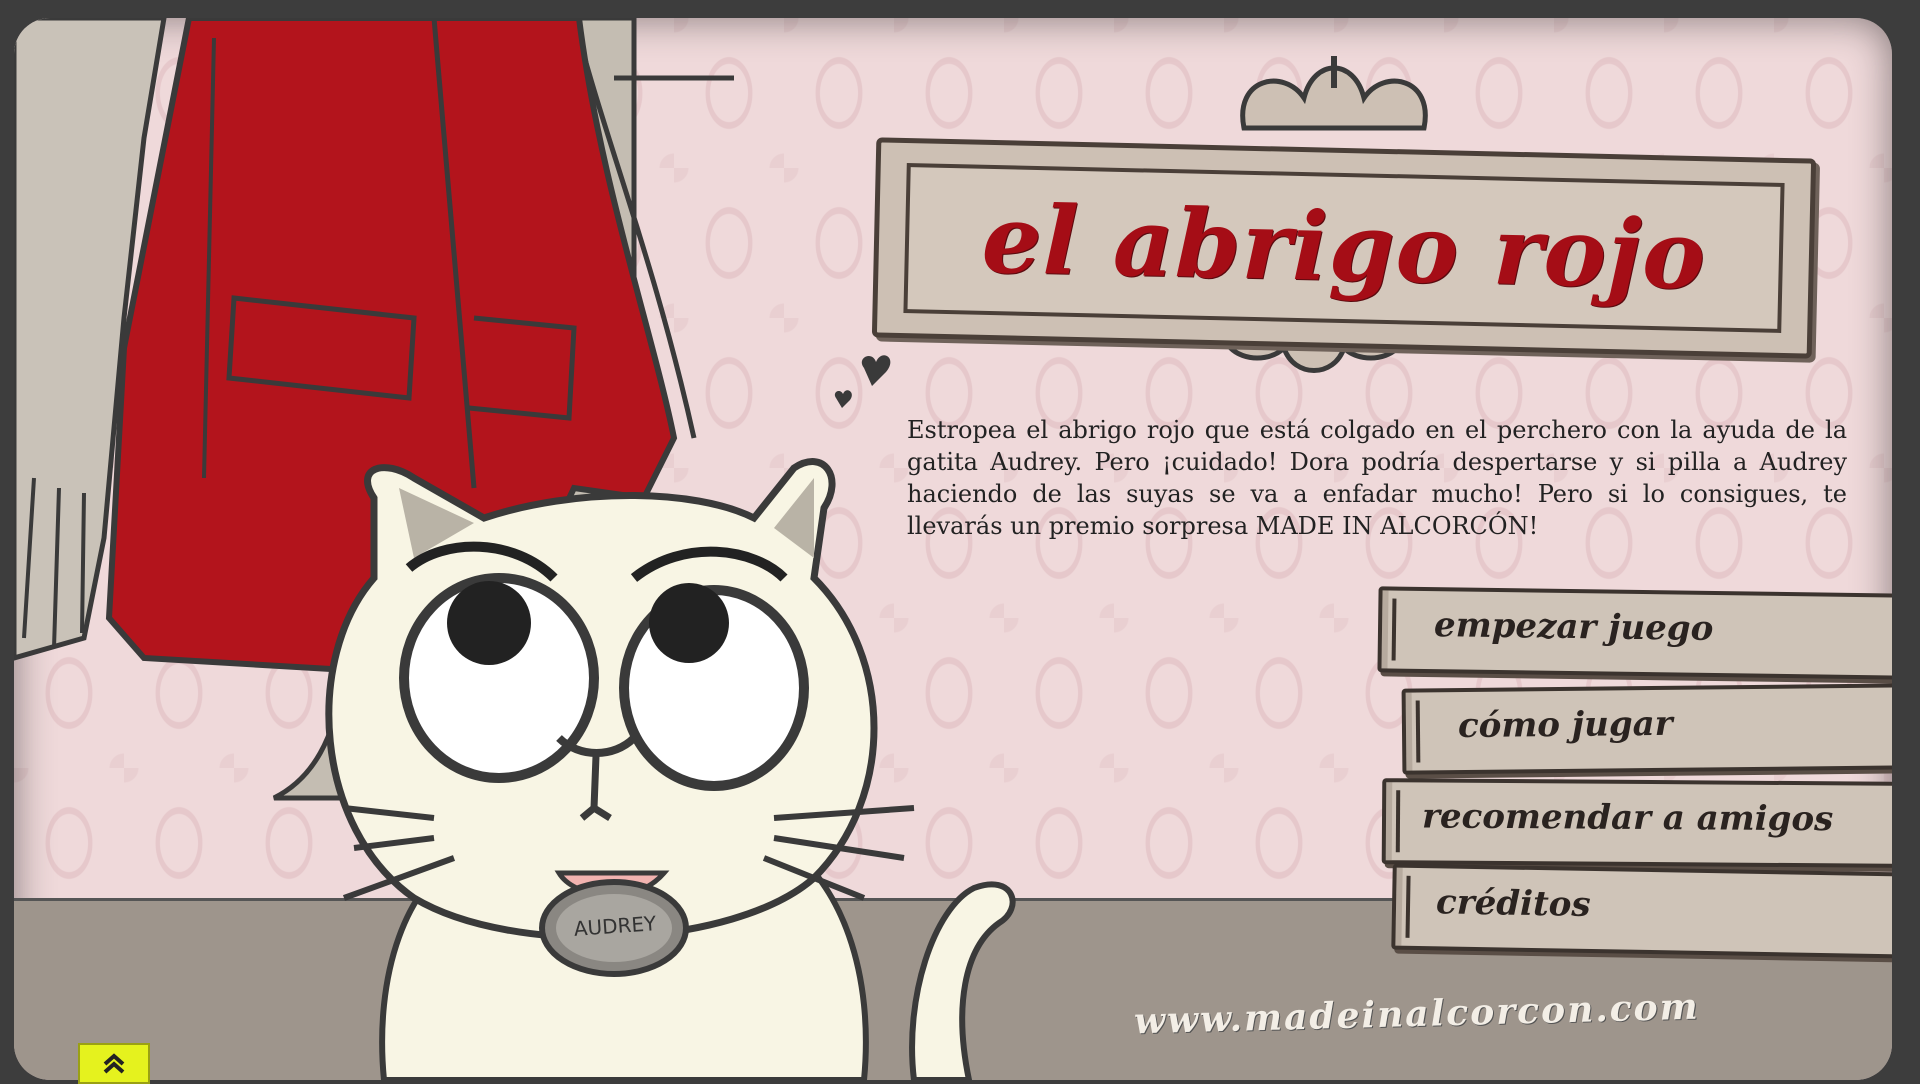  I want to click on double-chevron-up-icon, so click(114, 1062).